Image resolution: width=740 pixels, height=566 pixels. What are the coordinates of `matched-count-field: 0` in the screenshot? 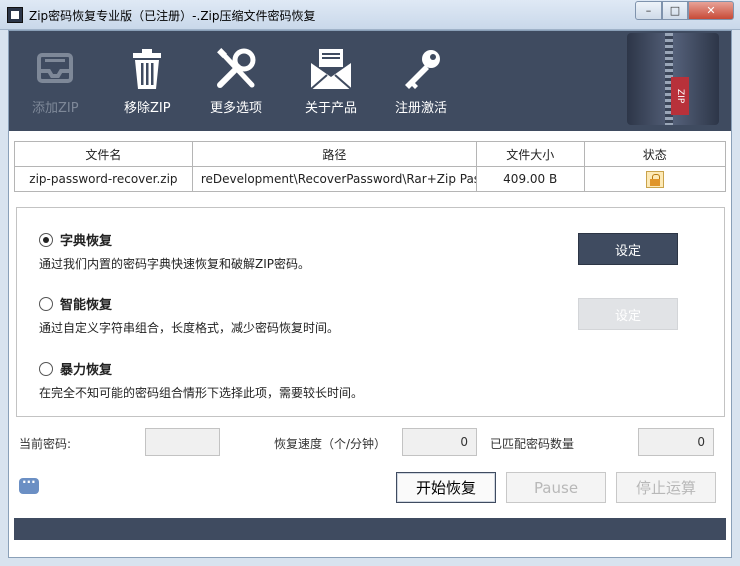 It's located at (676, 442).